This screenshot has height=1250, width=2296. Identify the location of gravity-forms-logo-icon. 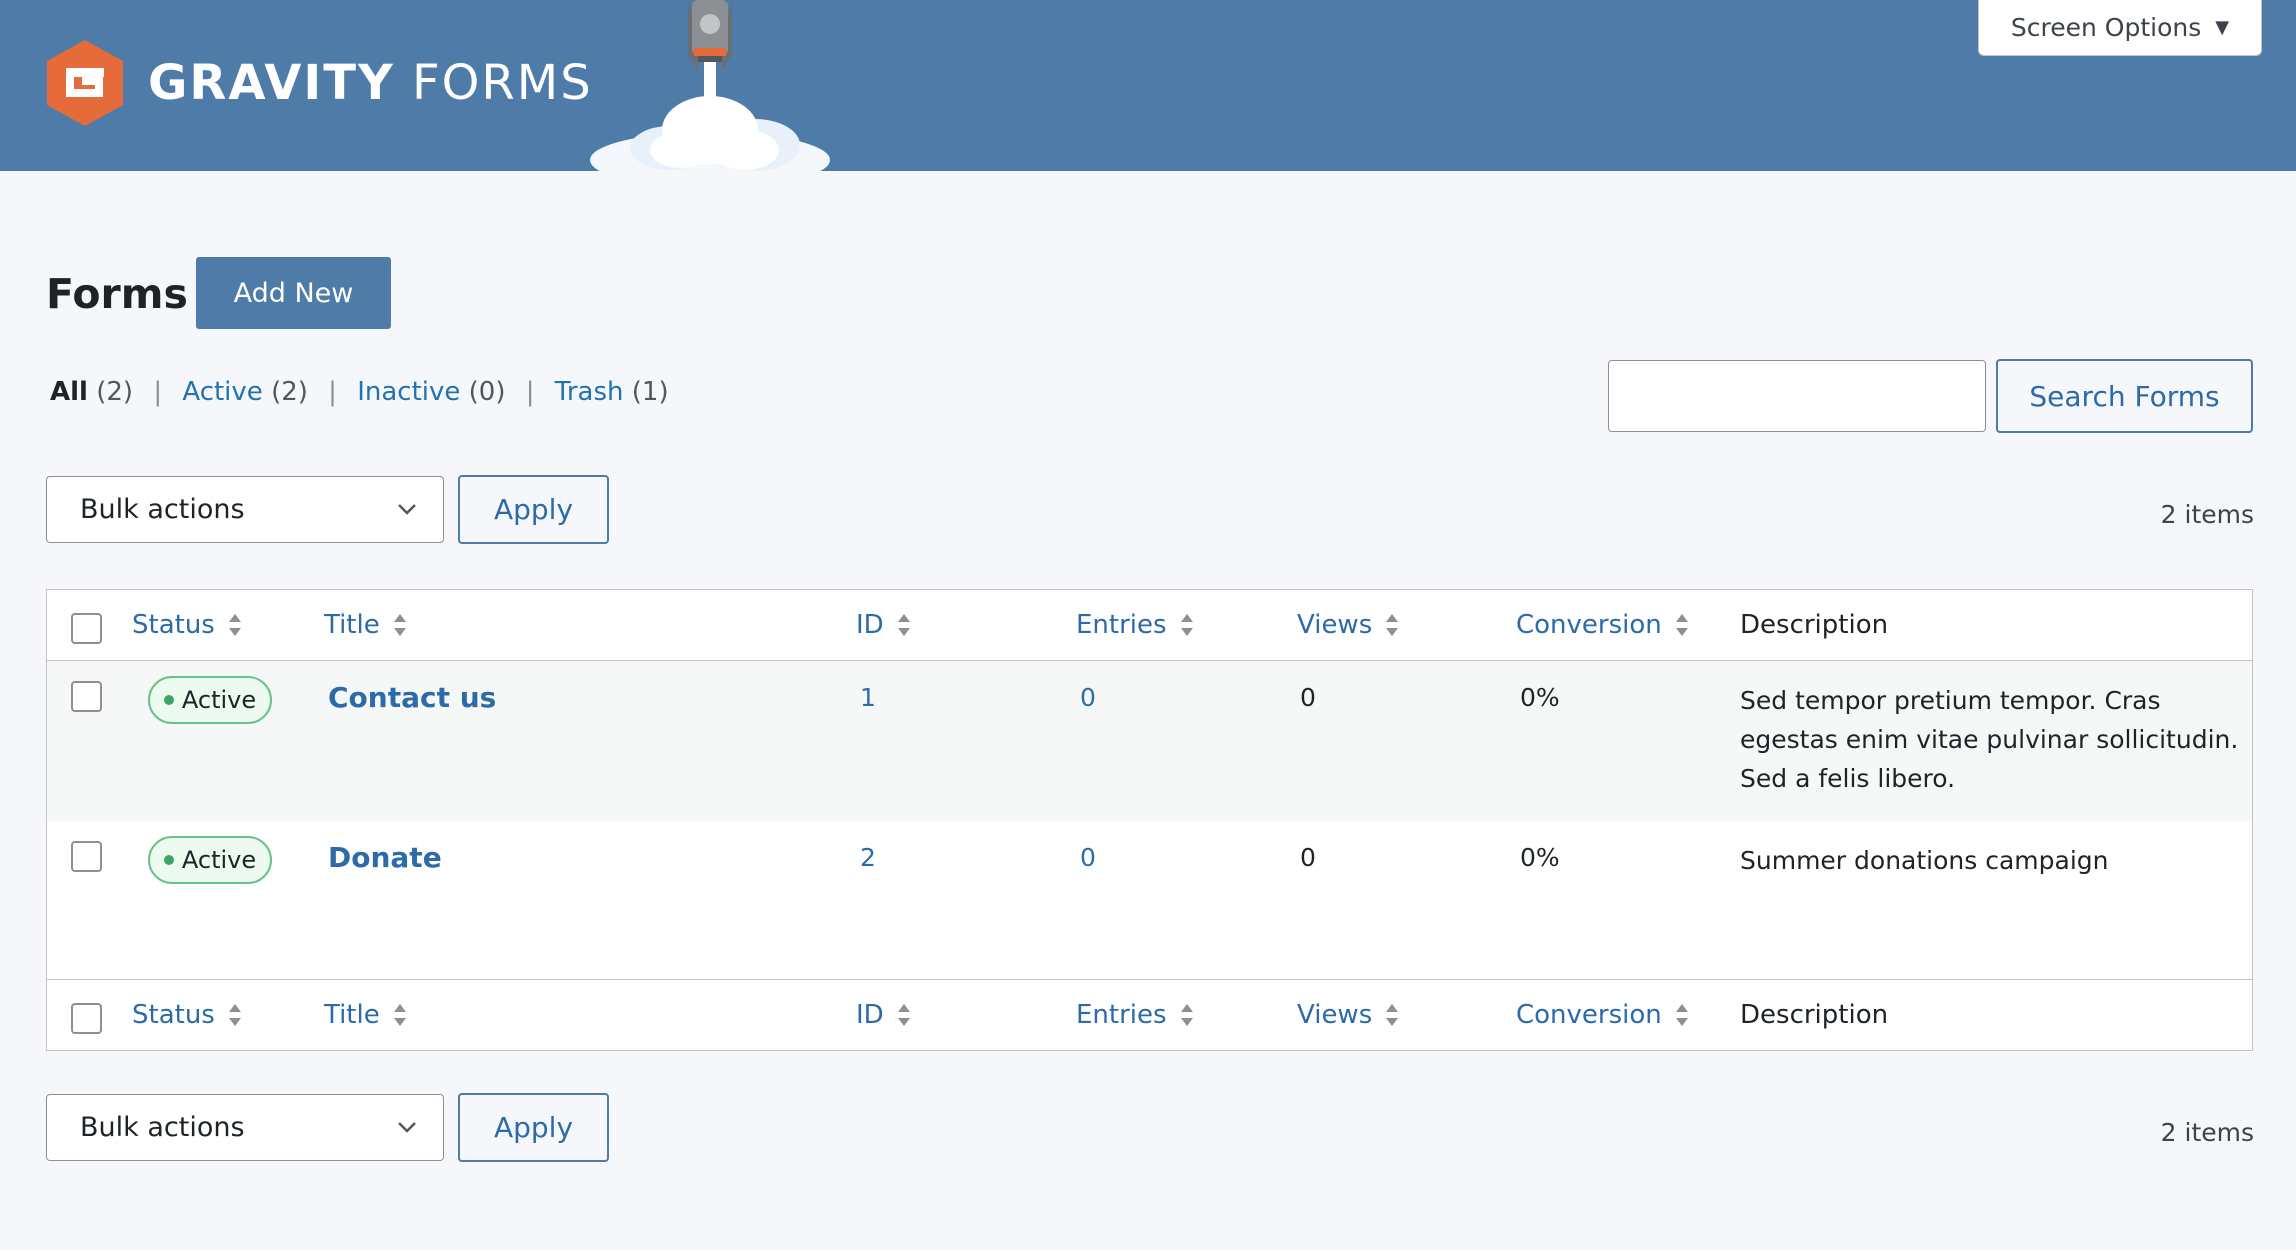
(85, 83).